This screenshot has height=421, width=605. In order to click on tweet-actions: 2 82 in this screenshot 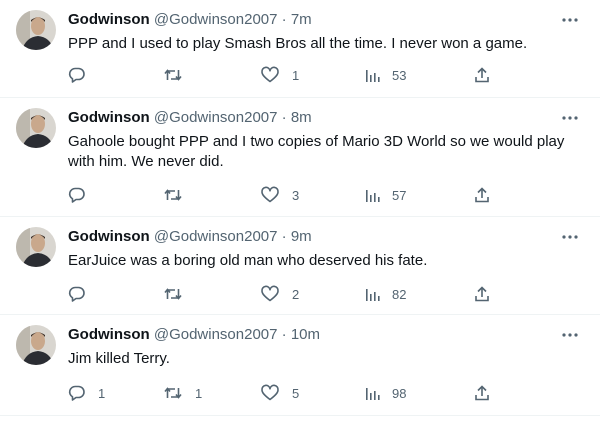, I will do `click(283, 294)`.